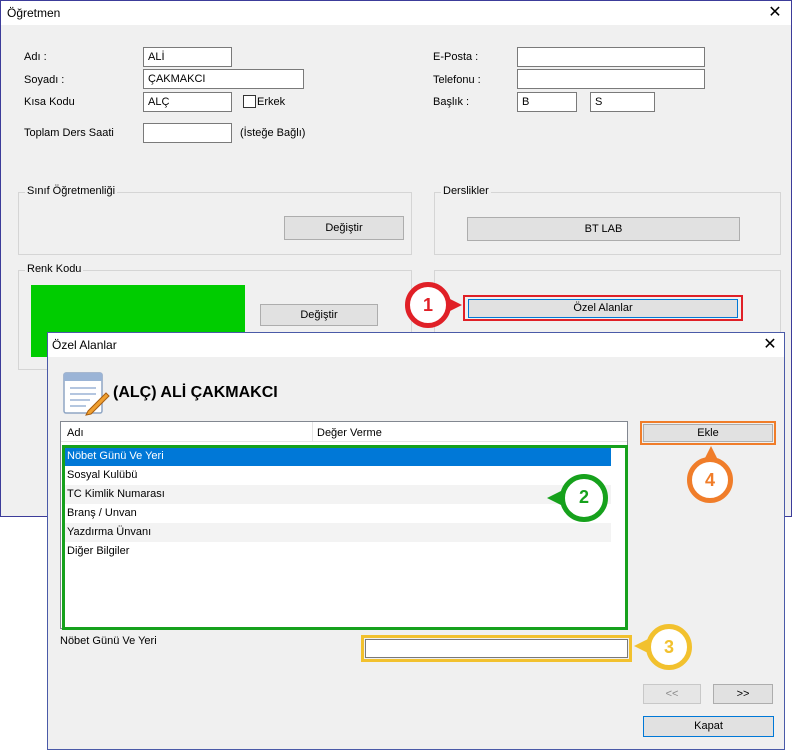 The width and height of the screenshot is (792, 752). Describe the element at coordinates (344, 228) in the screenshot. I see `class-teacher-change-button: Değiştir` at that location.